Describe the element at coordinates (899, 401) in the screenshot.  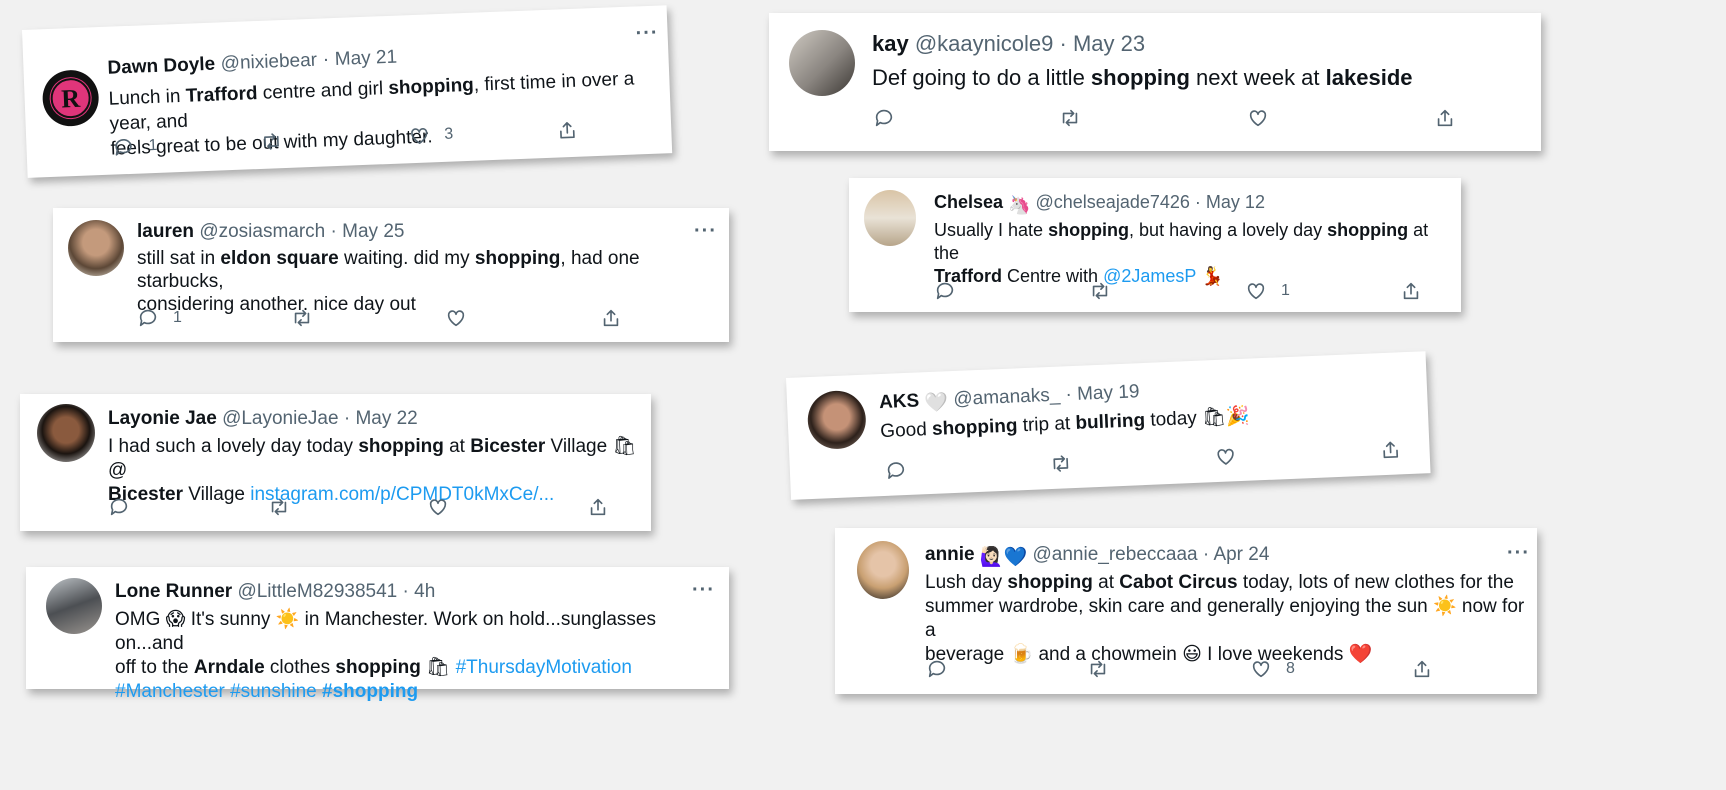
I see `author-name: AKS` at that location.